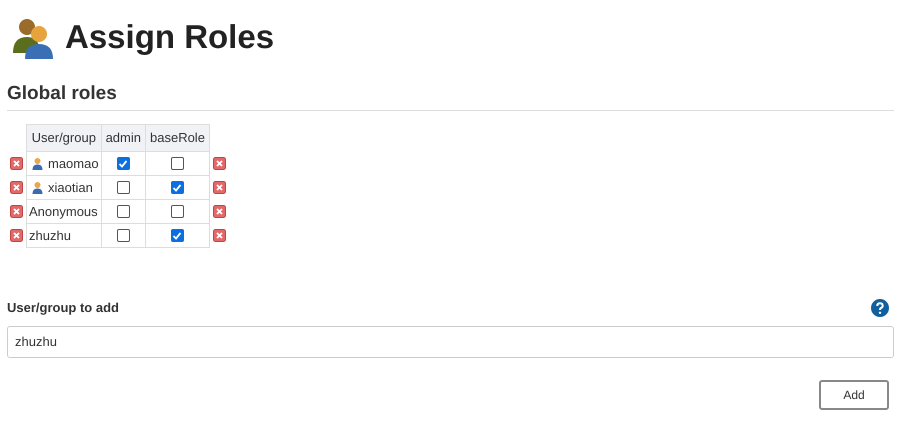 The image size is (901, 422). What do you see at coordinates (450, 95) in the screenshot?
I see `section-heading: Global roles` at bounding box center [450, 95].